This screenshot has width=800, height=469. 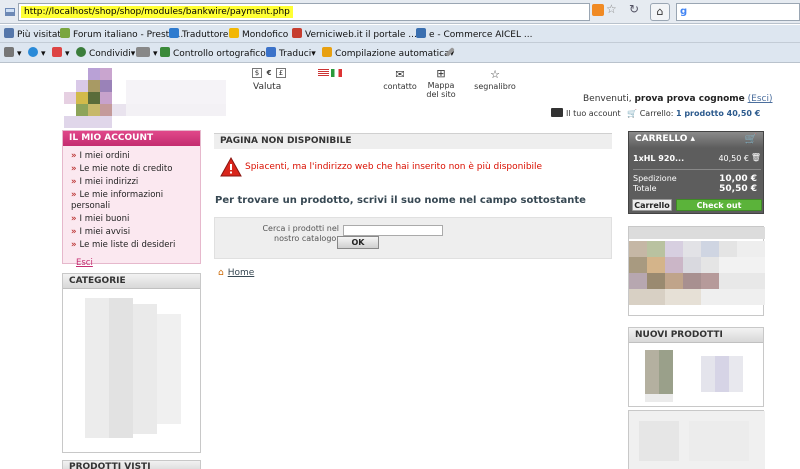 I want to click on bookmark-piu-visitati: Più visitati, so click(x=33, y=34).